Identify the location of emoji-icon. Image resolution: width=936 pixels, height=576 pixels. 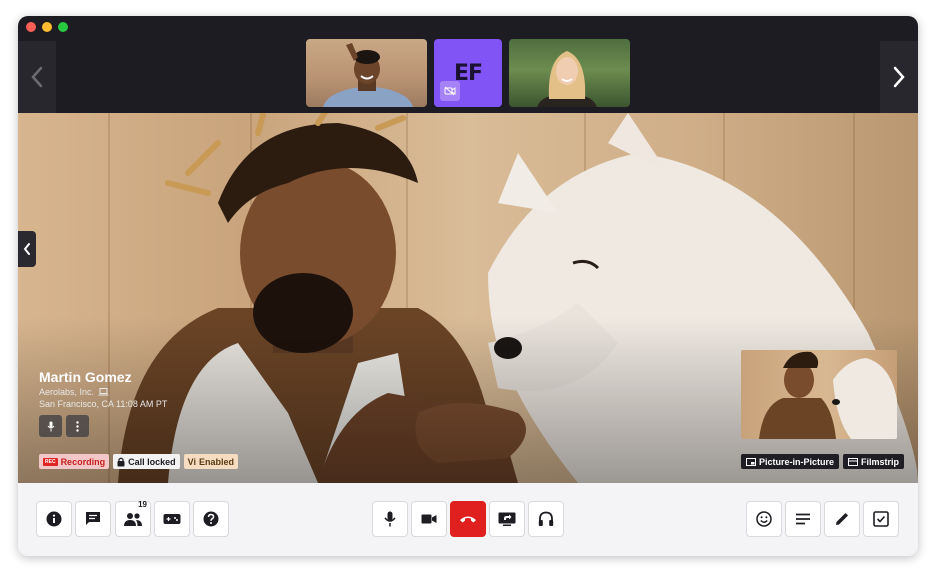
(764, 519).